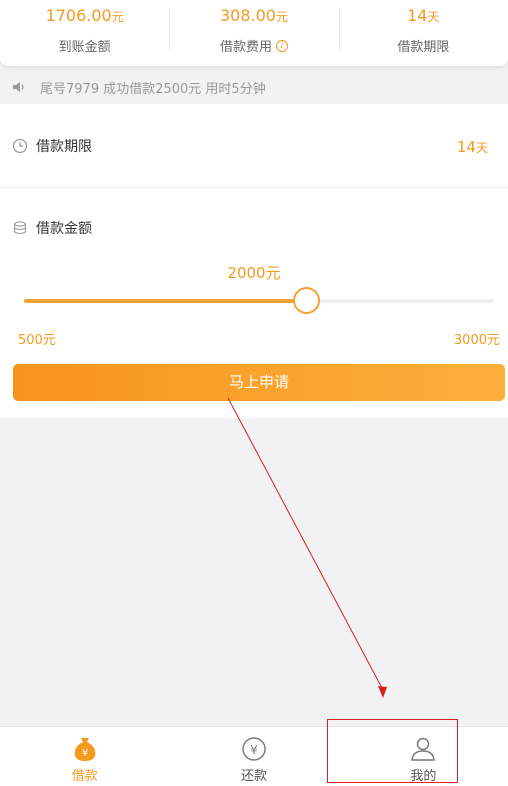 The height and width of the screenshot is (786, 508). I want to click on loan-term-label: 借款期限, so click(423, 47).